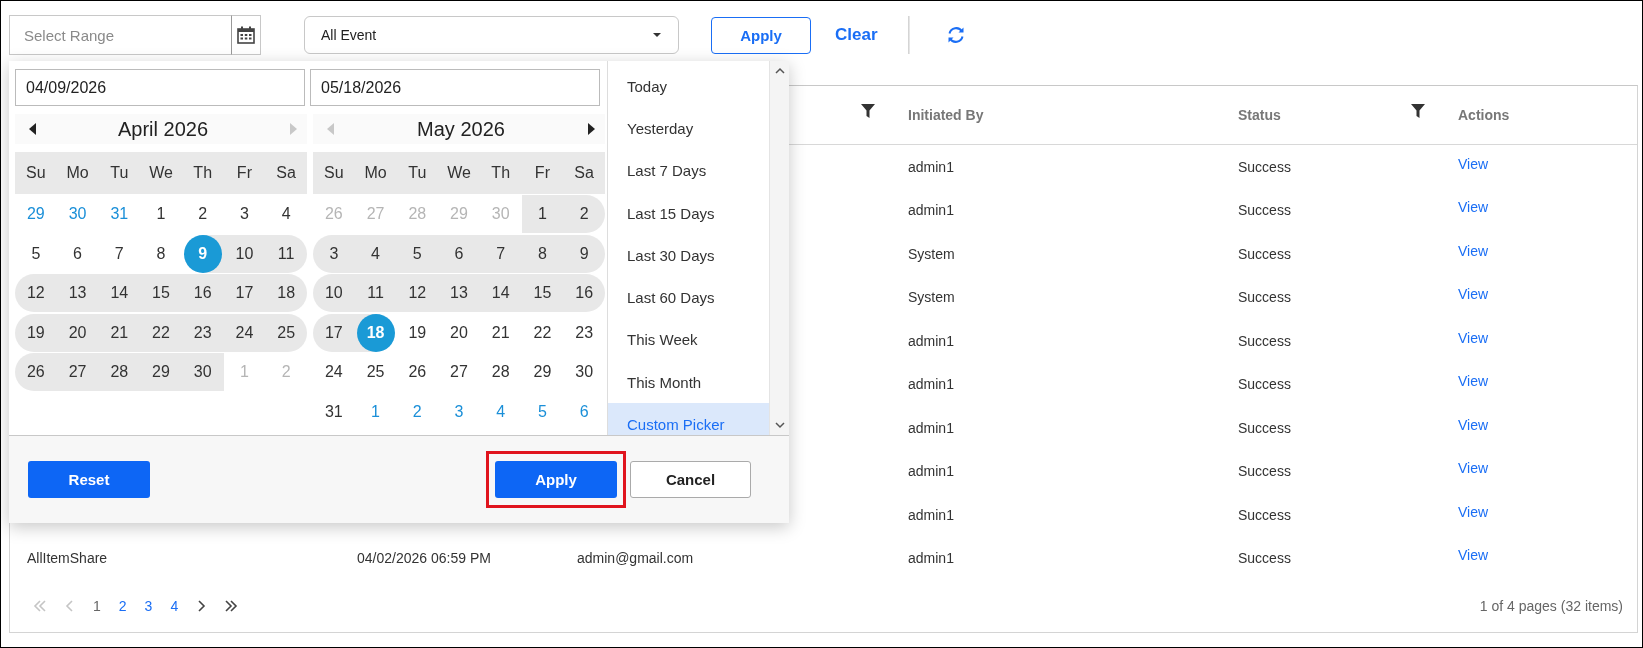 This screenshot has height=648, width=1643. I want to click on scroll-up-icon, so click(779, 70).